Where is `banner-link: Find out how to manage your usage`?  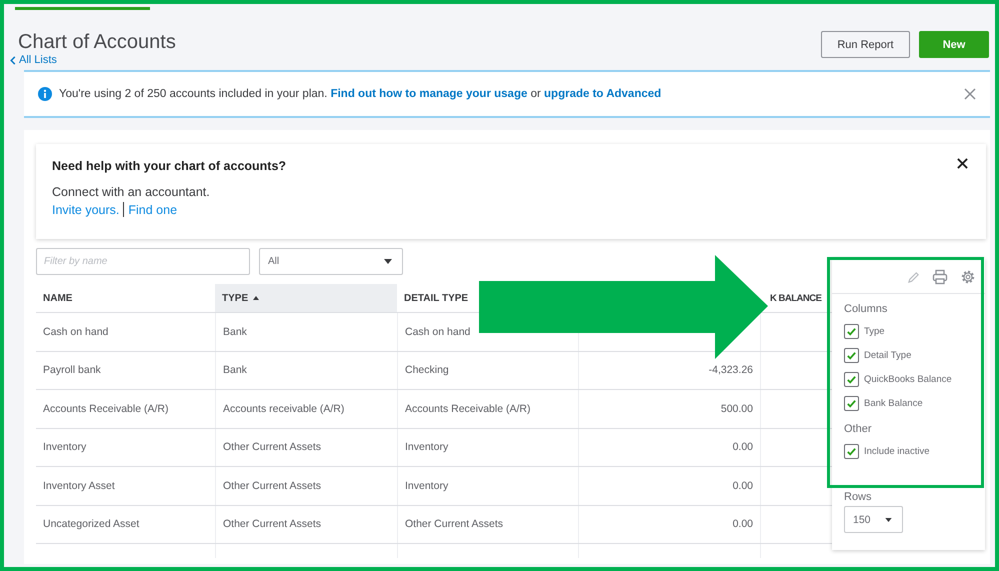 banner-link: Find out how to manage your usage is located at coordinates (429, 94).